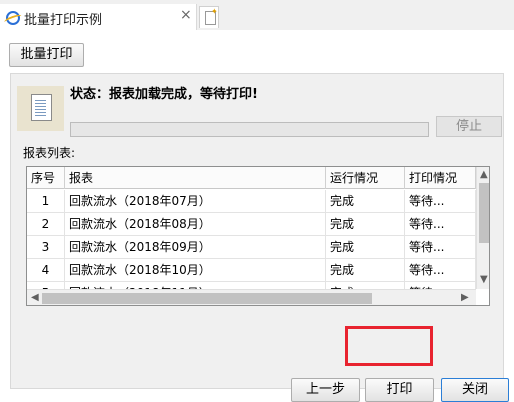  I want to click on column-header-index: 序号, so click(46, 178).